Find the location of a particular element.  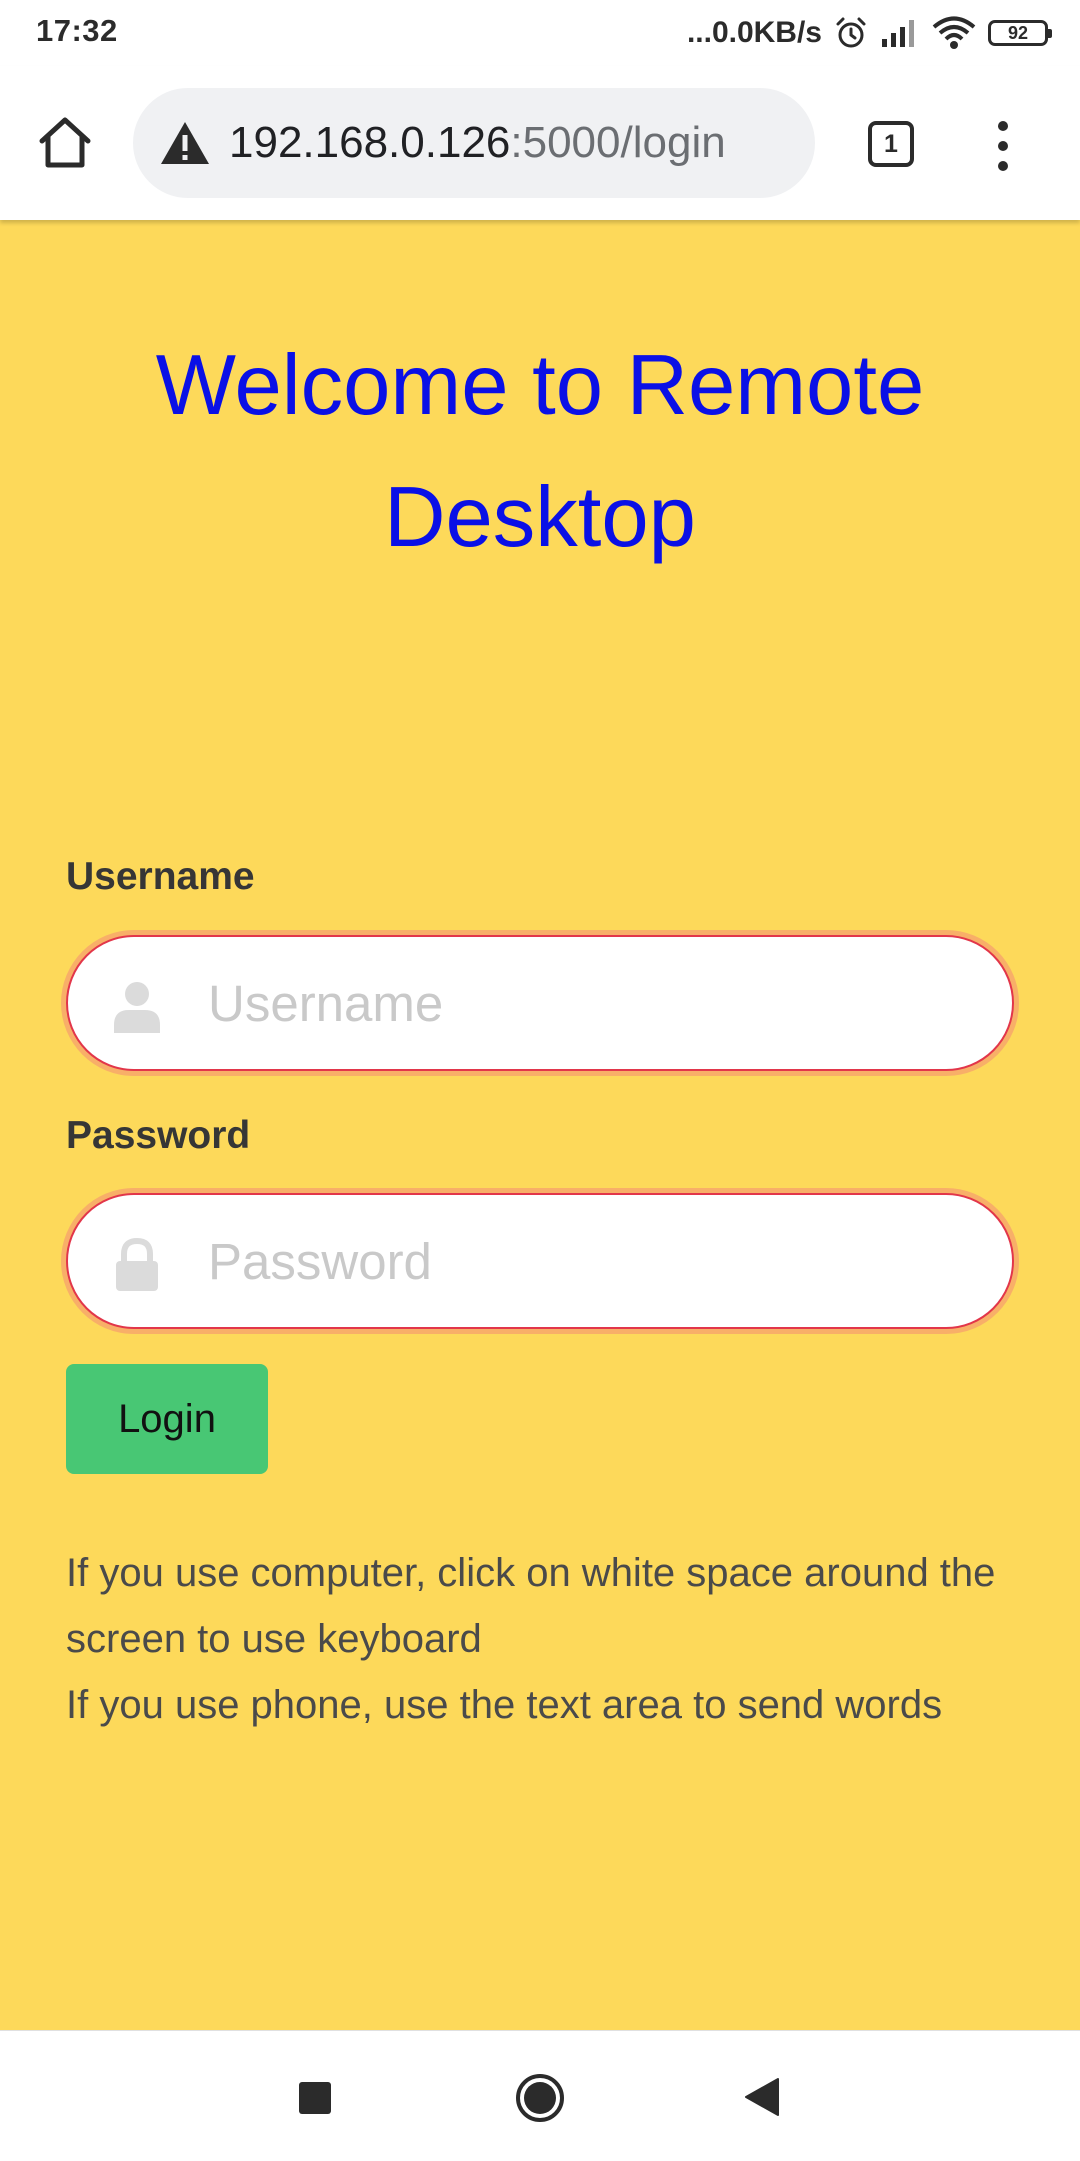

username-field is located at coordinates (540, 1003).